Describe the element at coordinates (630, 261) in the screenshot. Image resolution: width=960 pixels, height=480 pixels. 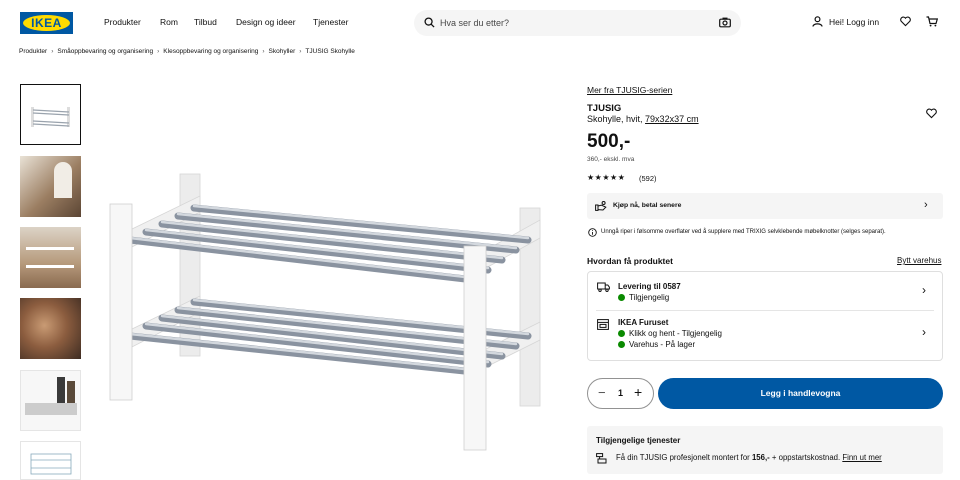
I see `delivery-heading: Hvordan få produktet` at that location.